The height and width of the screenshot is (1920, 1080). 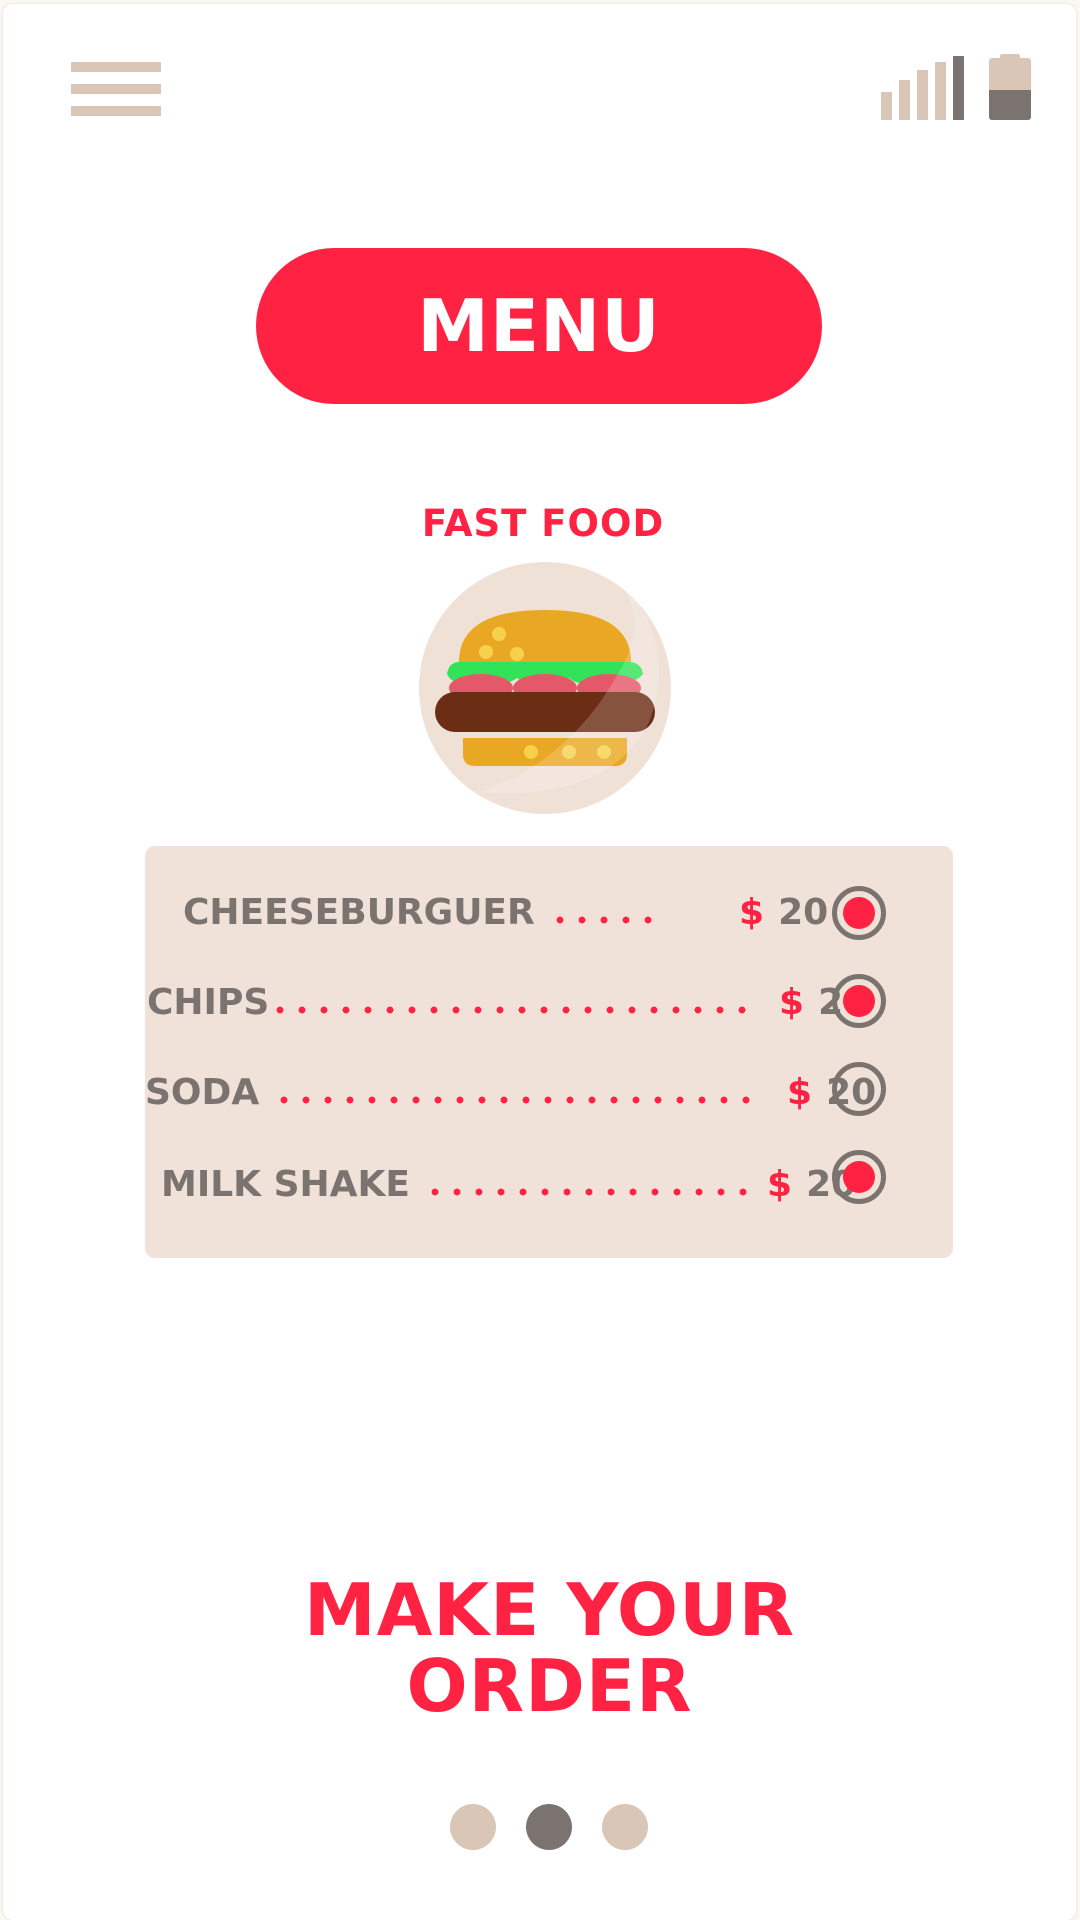 I want to click on hamburger-icon, so click(x=116, y=89).